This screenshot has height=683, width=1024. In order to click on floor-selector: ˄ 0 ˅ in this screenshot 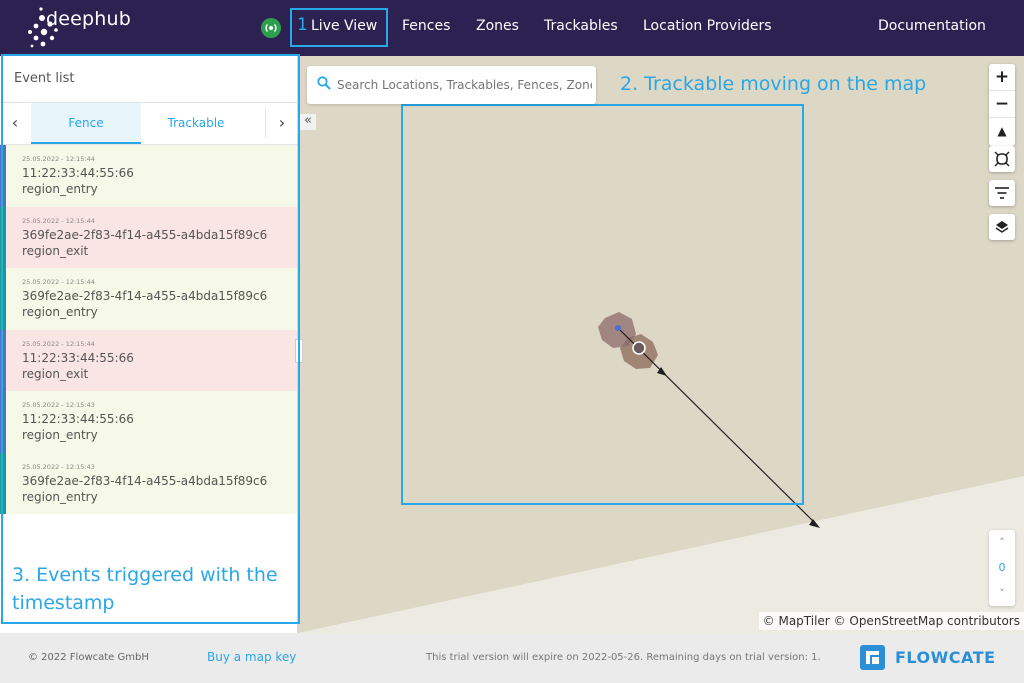, I will do `click(1002, 568)`.